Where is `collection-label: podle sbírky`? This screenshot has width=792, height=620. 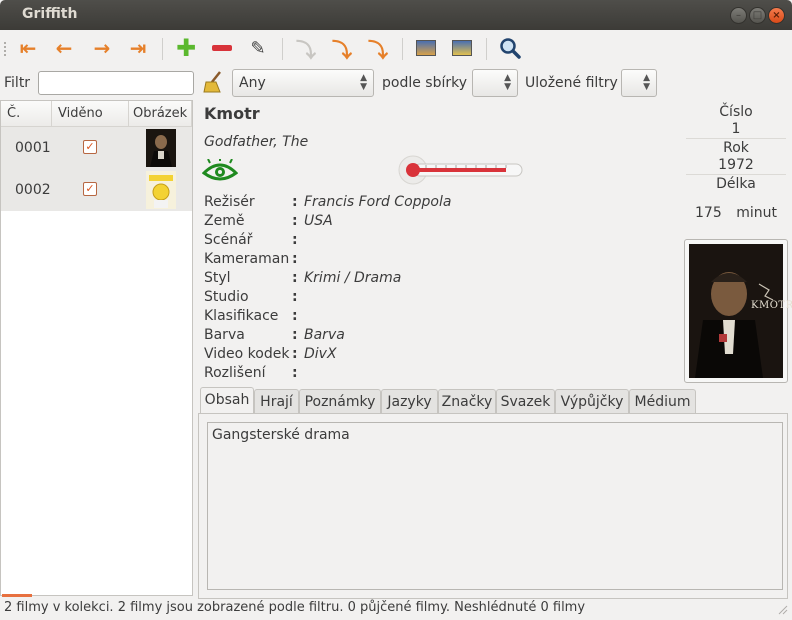
collection-label: podle sbírky is located at coordinates (425, 83).